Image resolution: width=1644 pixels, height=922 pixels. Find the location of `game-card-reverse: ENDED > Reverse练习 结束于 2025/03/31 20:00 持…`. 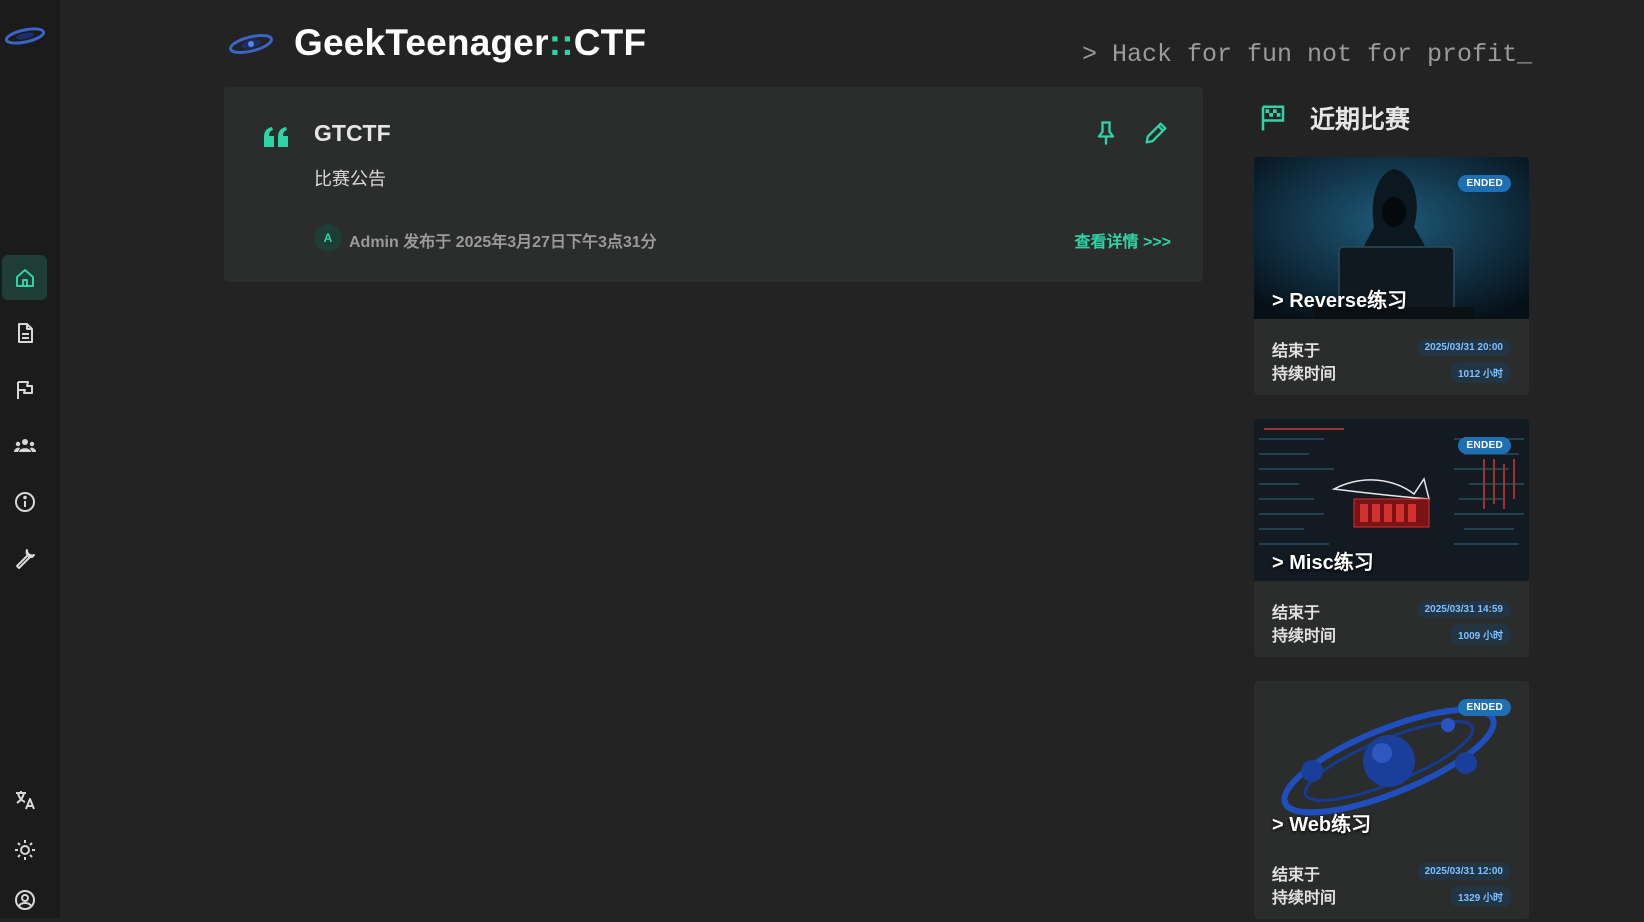

game-card-reverse: ENDED > Reverse练习 结束于 2025/03/31 20:00 持… is located at coordinates (1391, 276).